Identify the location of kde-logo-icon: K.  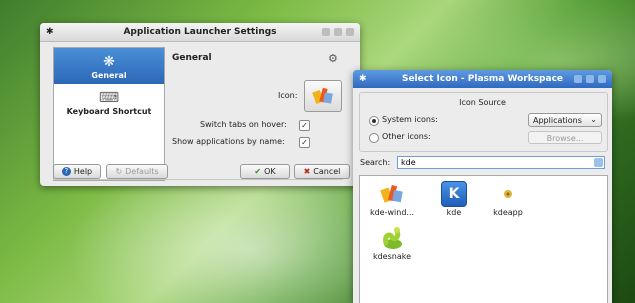
(454, 194).